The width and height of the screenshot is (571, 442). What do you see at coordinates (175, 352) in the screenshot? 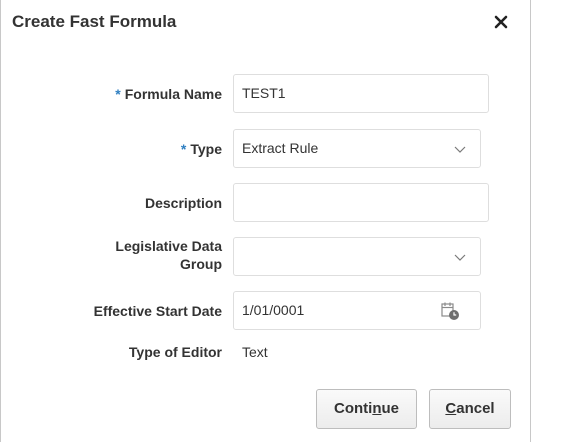
I see `type-of-editor-label: Type of Editor` at bounding box center [175, 352].